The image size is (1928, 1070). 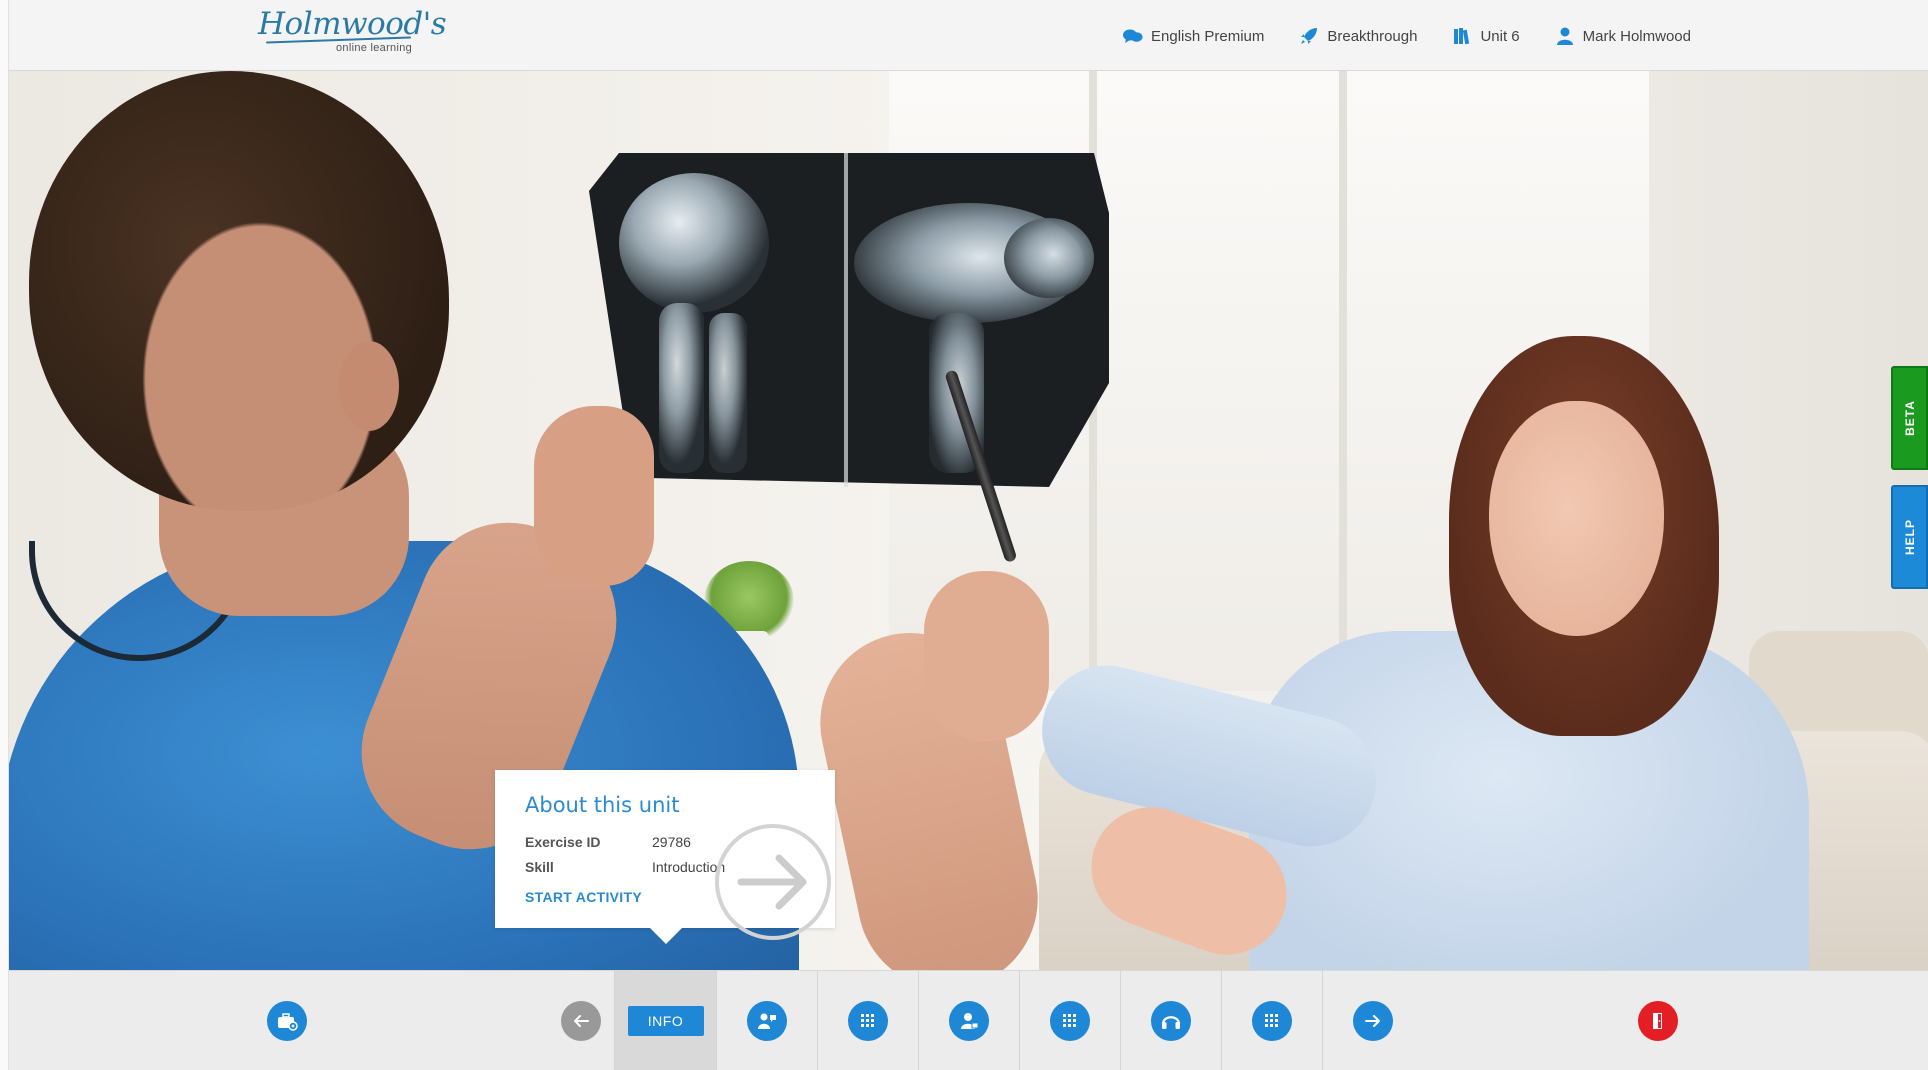 I want to click on headphones-icon, so click(x=1171, y=1021).